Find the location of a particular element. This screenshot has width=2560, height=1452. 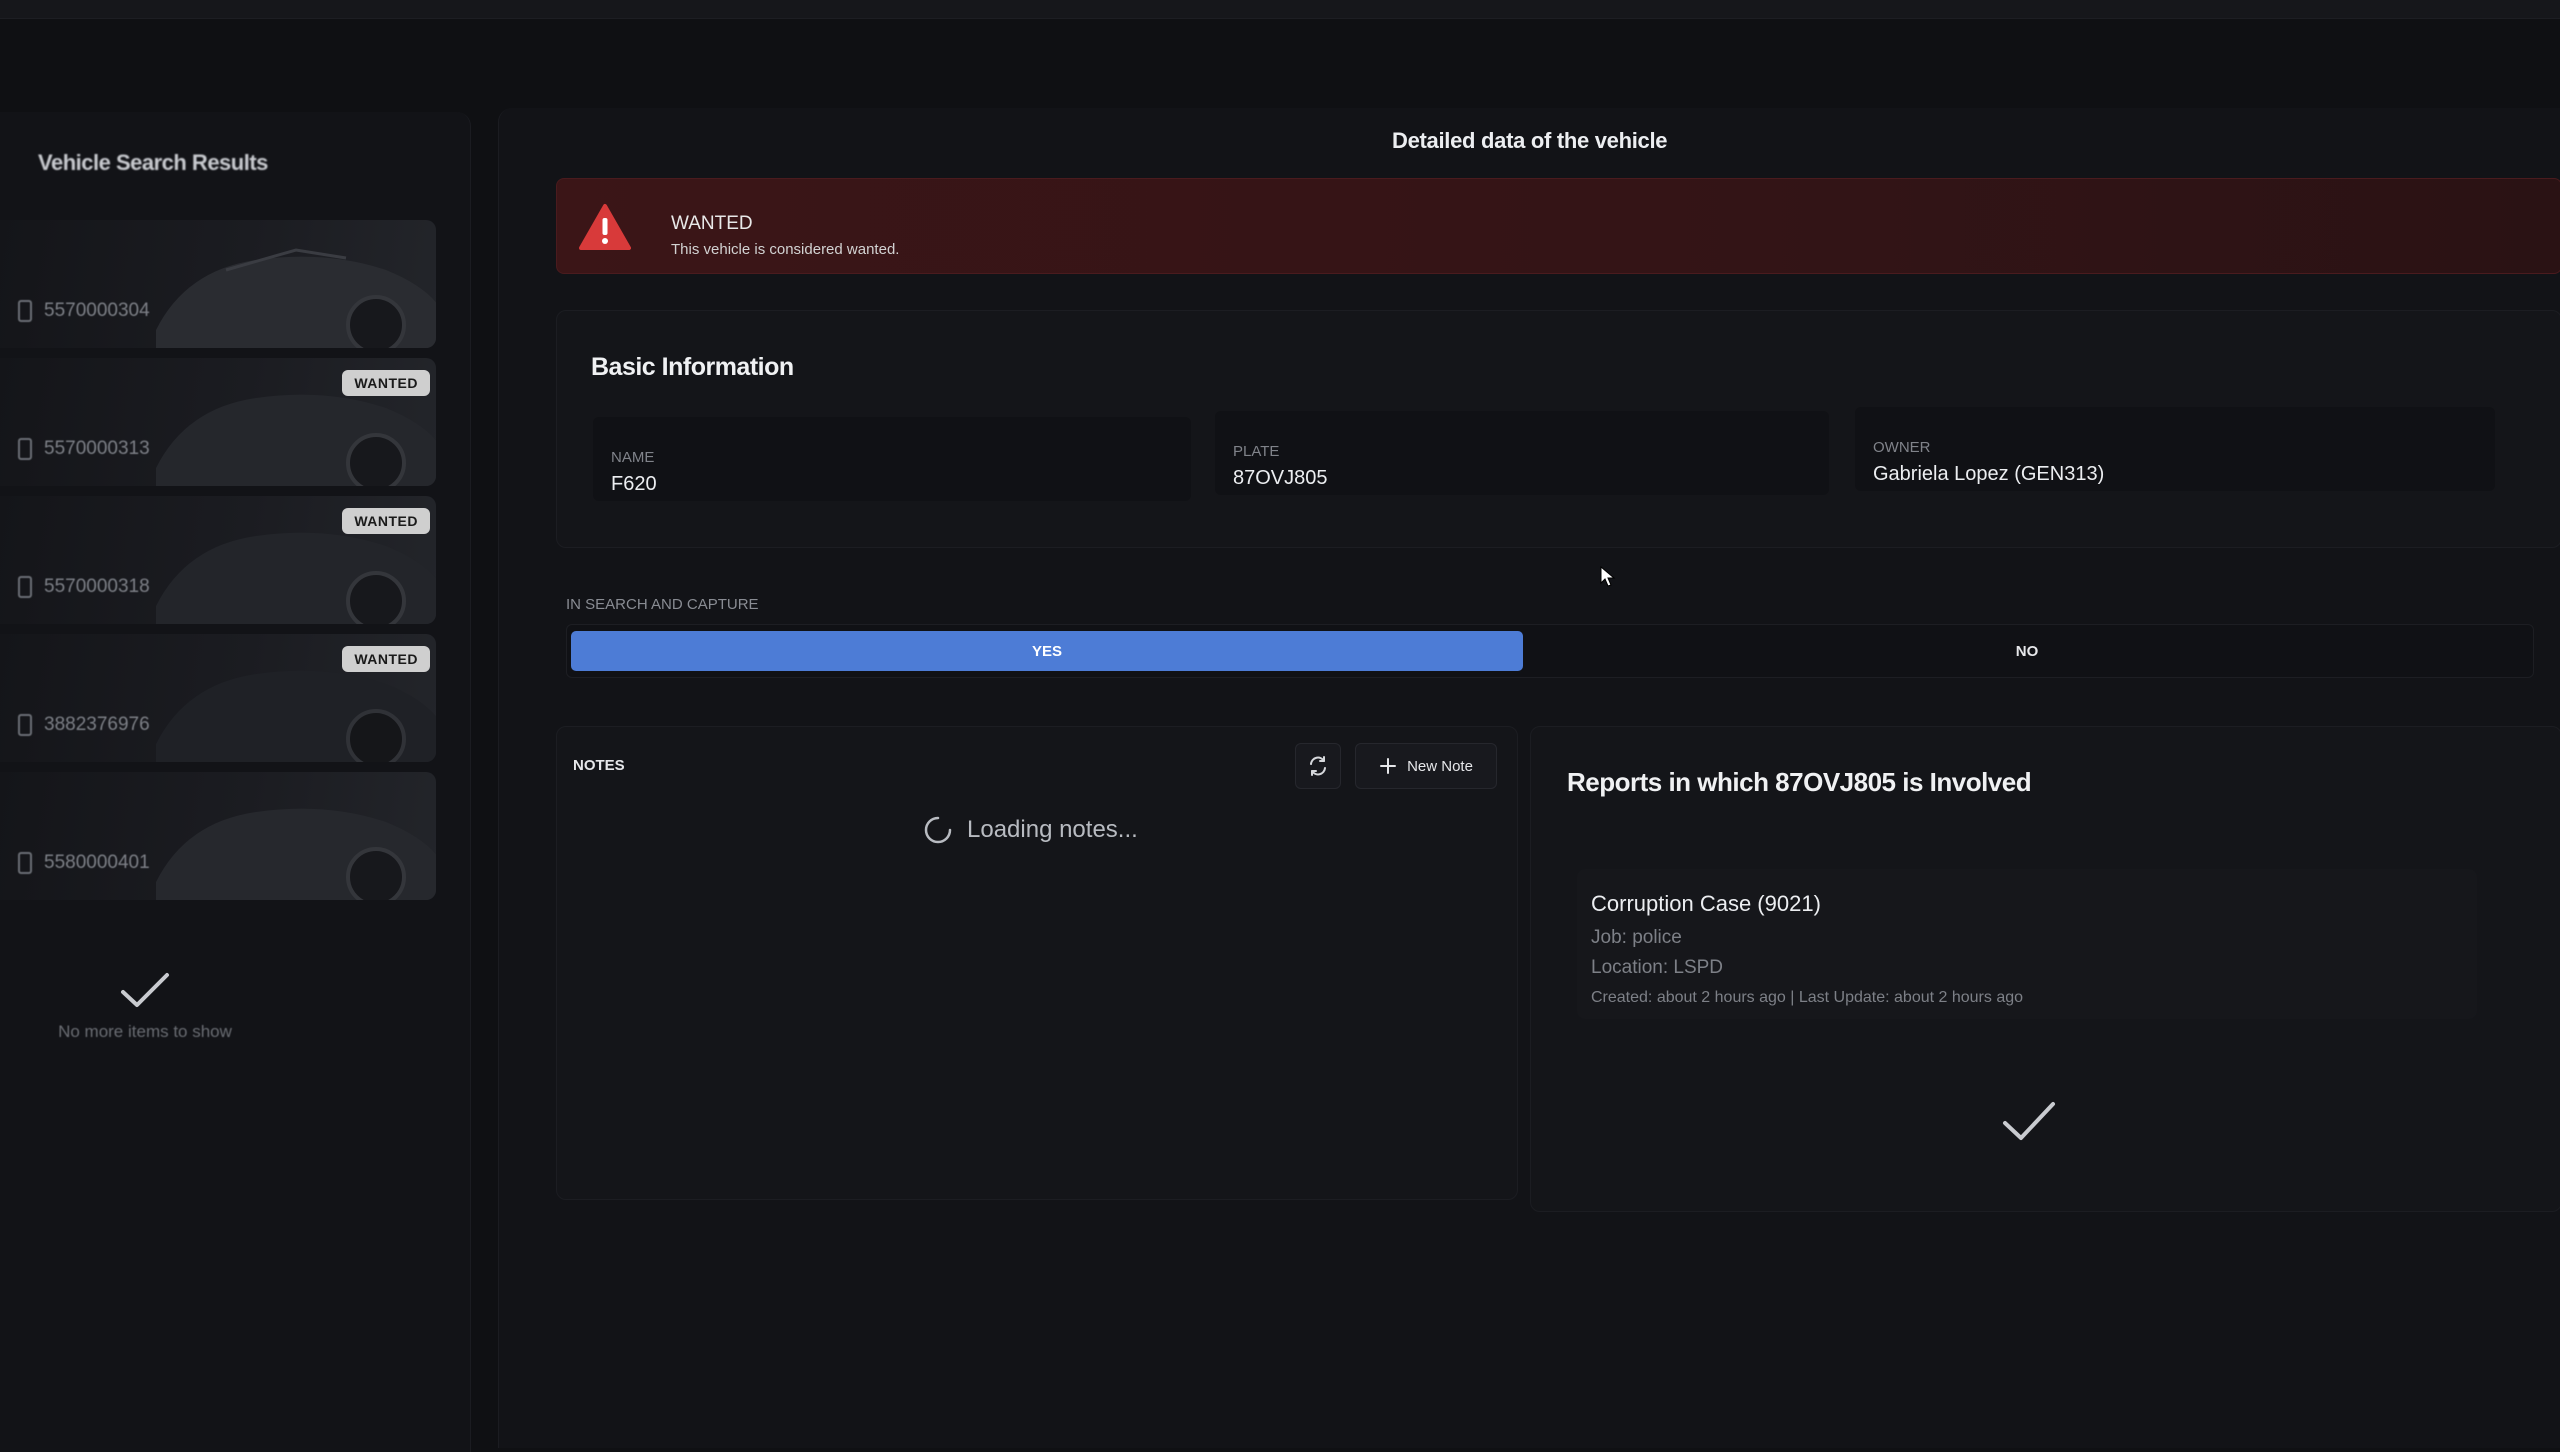

result-plate: 5570000304 is located at coordinates (84, 311).